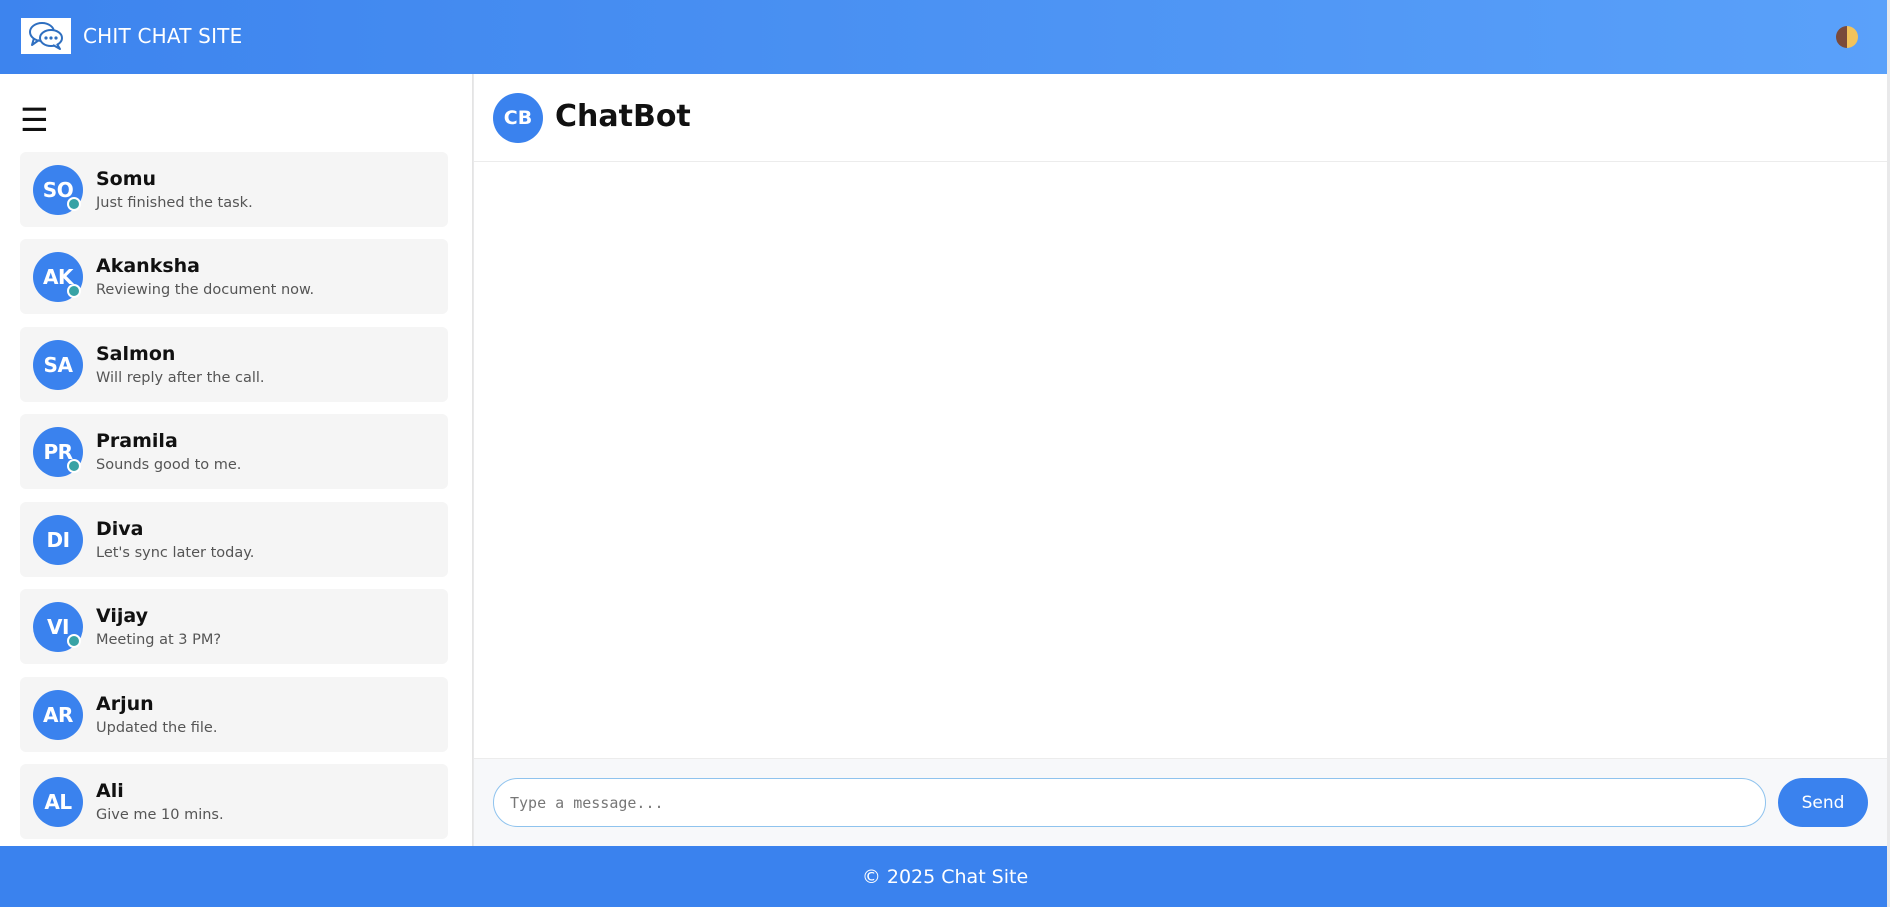  I want to click on avatar: SA, so click(58, 365).